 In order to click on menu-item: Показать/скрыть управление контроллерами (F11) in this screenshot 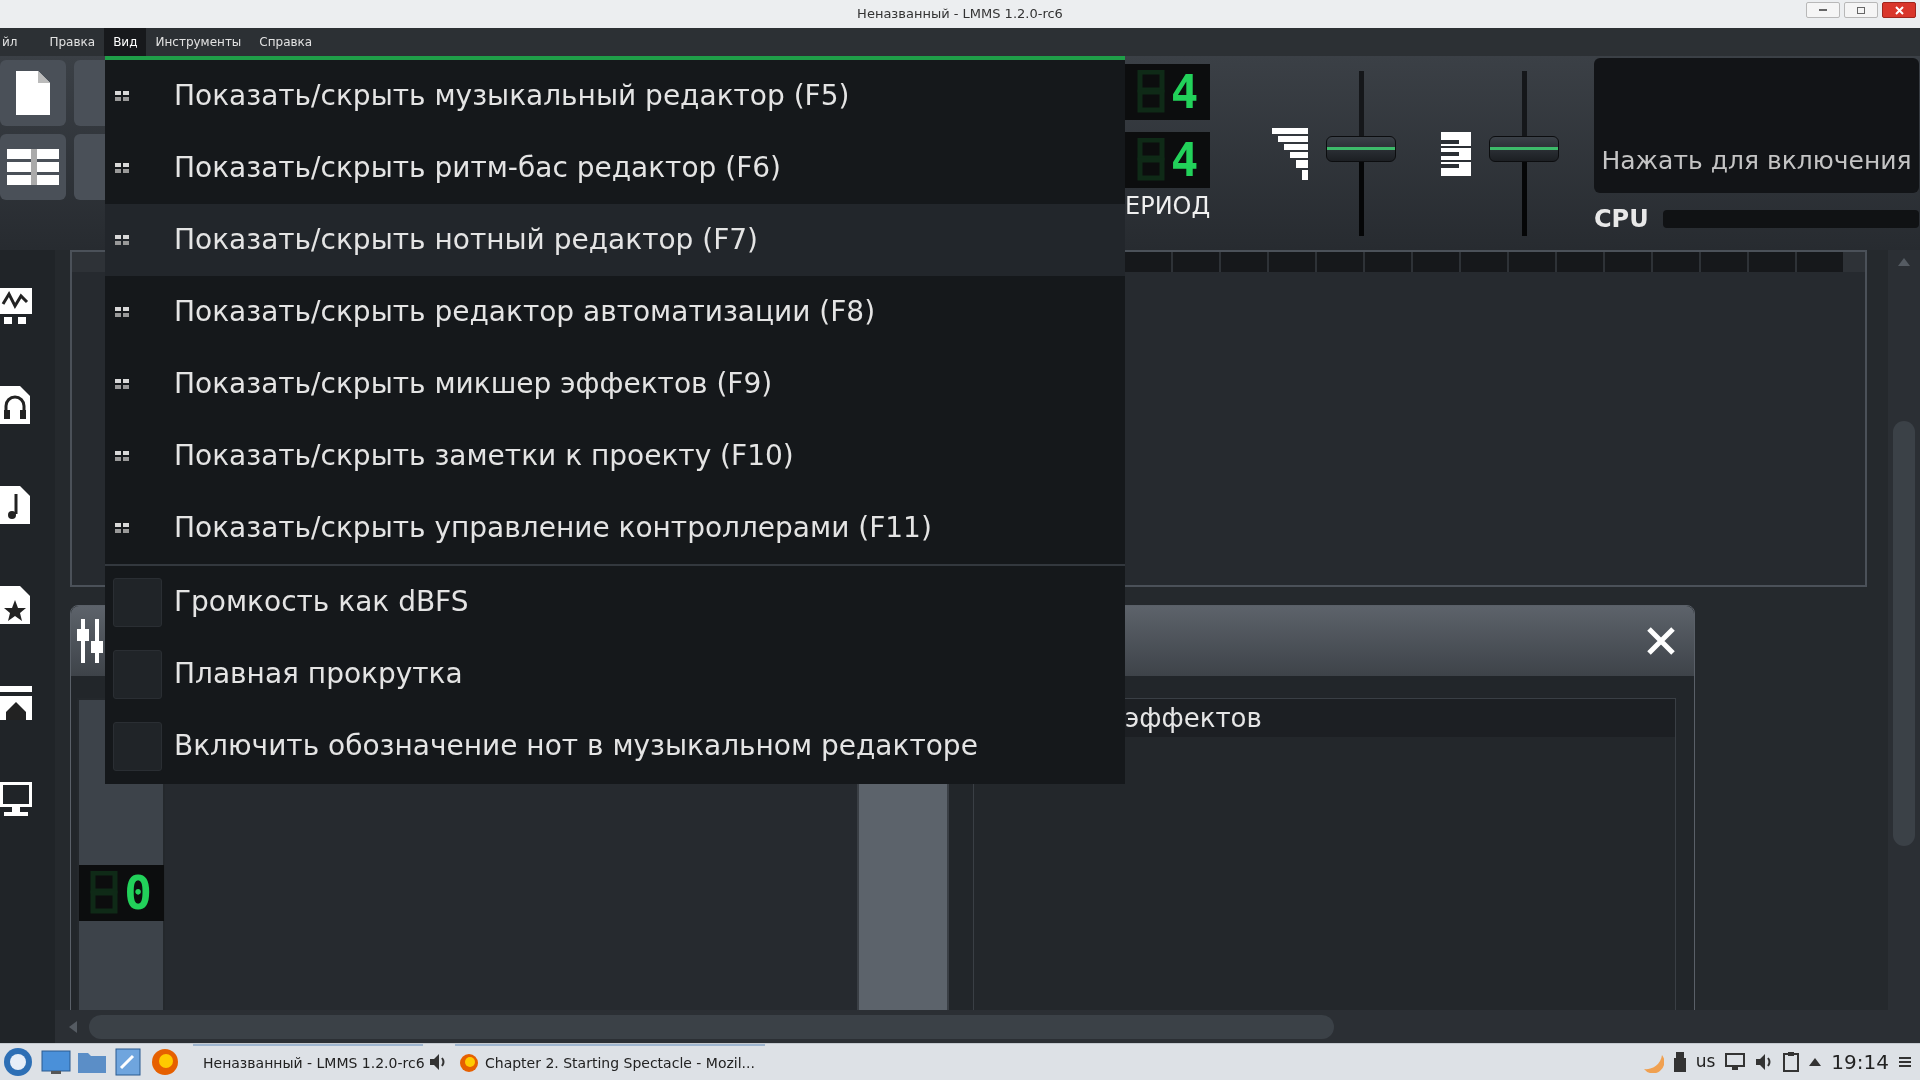, I will do `click(615, 528)`.